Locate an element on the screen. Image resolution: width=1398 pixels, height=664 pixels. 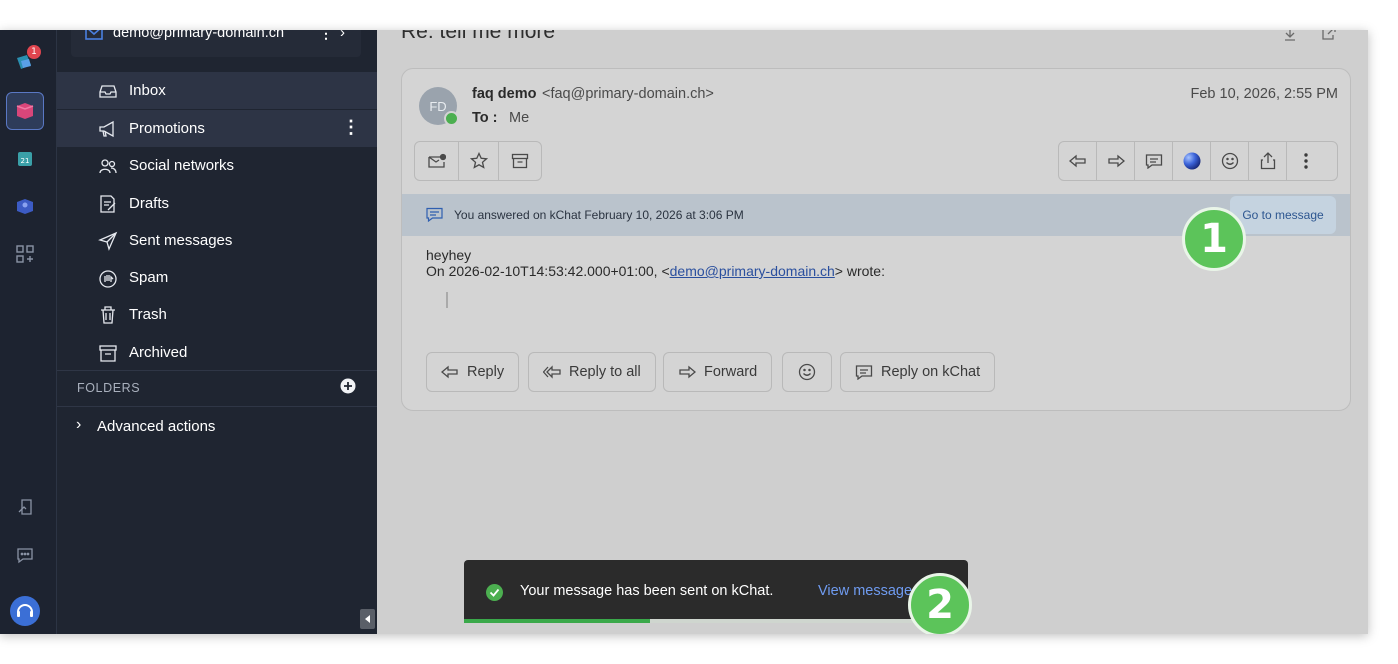
forward-button-label: Forward is located at coordinates (731, 372).